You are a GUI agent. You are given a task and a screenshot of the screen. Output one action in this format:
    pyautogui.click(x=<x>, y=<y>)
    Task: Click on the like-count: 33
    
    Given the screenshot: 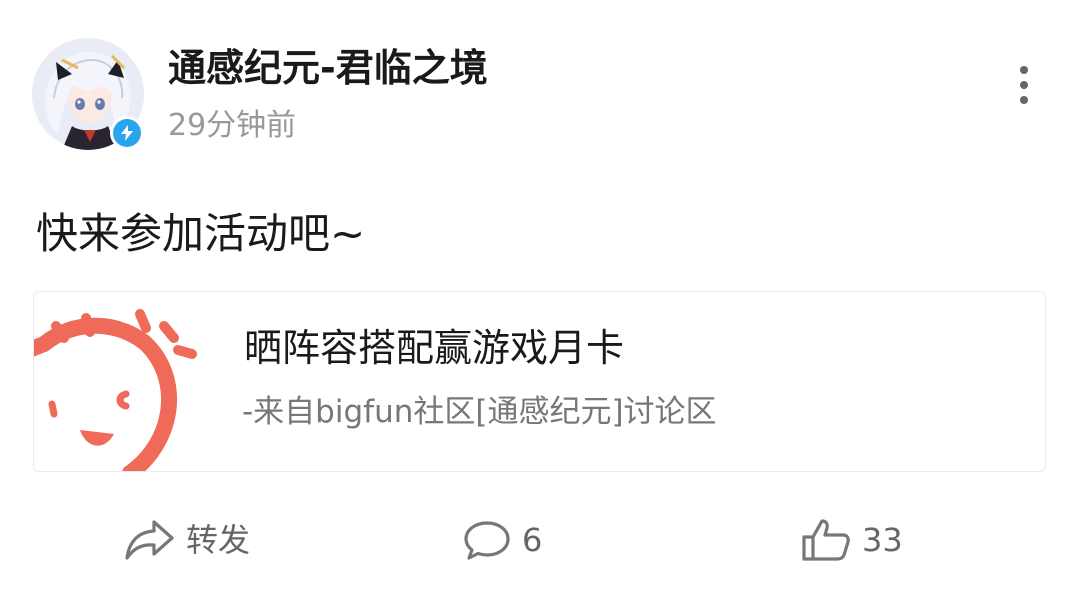 What is the action you would take?
    pyautogui.click(x=882, y=540)
    